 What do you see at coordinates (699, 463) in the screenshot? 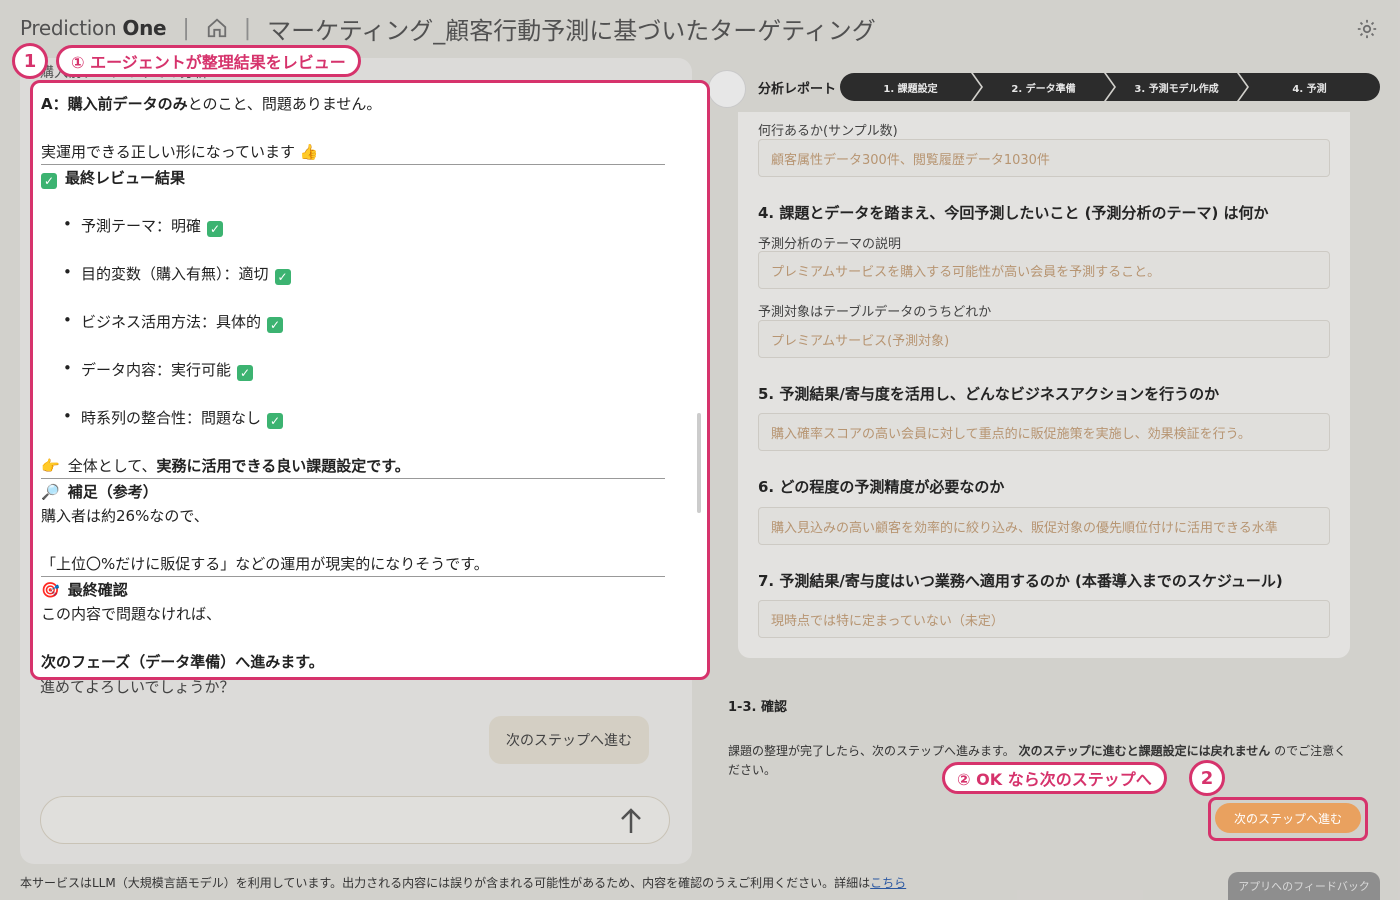
I see `scrollbar-thumb` at bounding box center [699, 463].